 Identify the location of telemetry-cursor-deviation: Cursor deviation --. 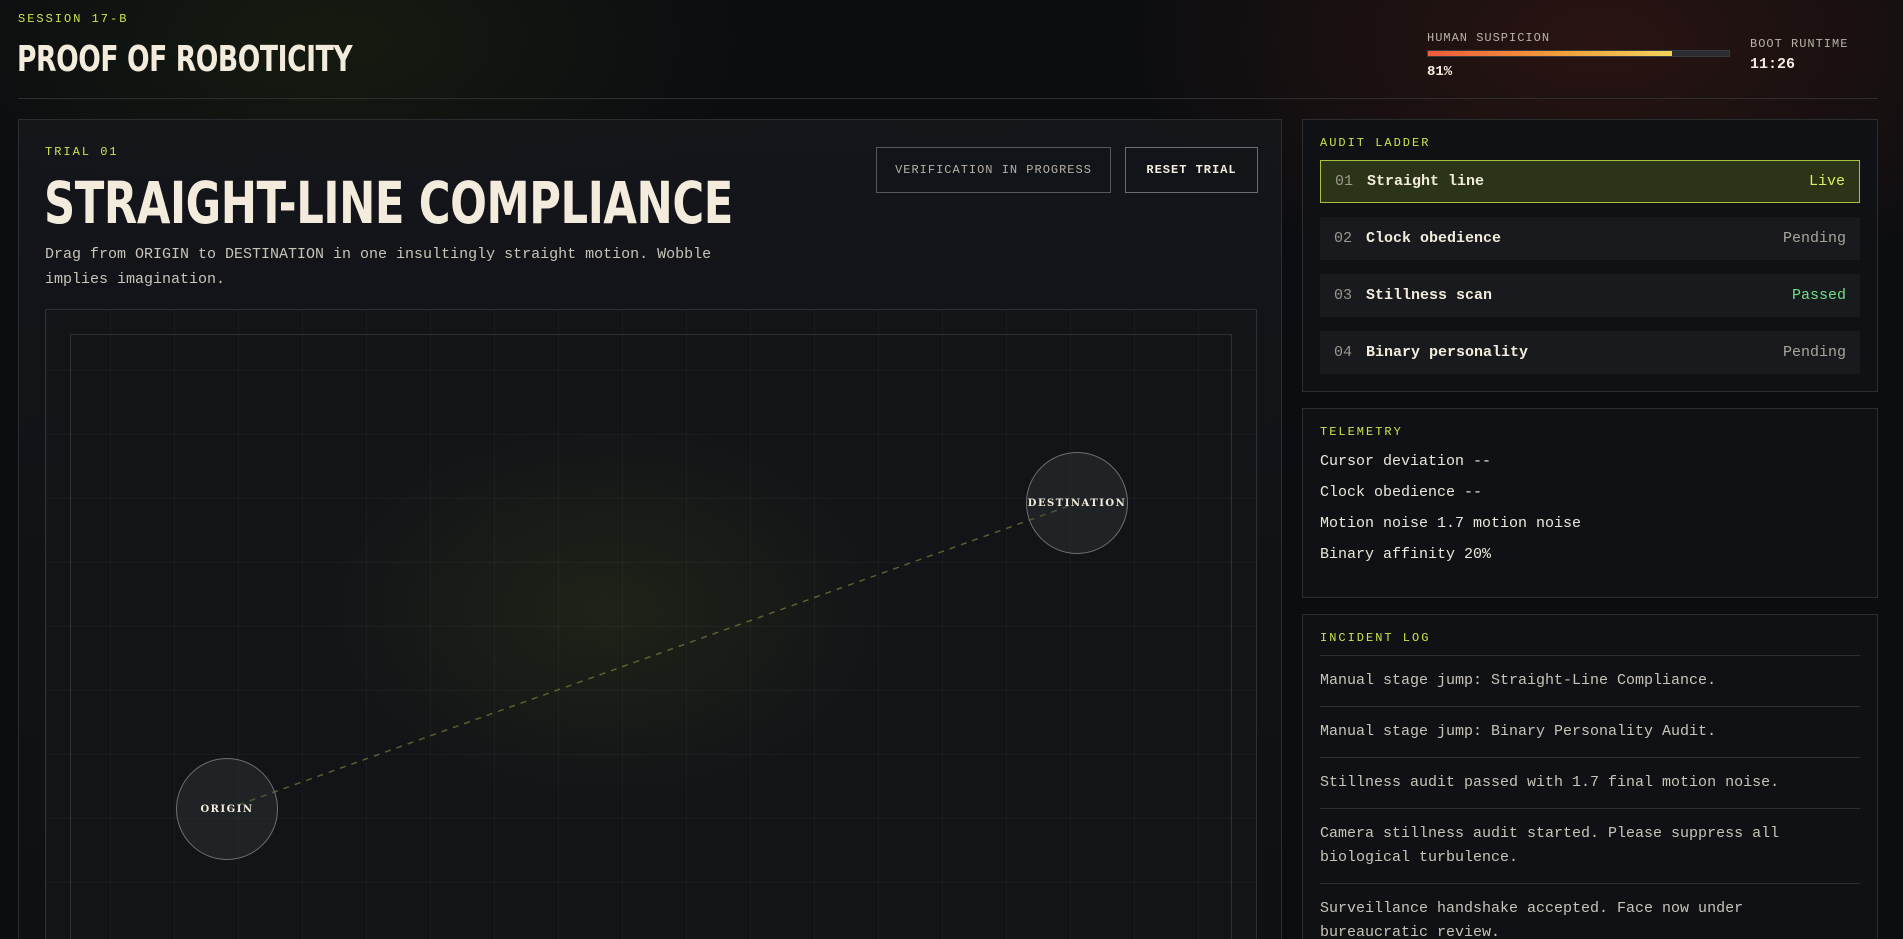
(1406, 461).